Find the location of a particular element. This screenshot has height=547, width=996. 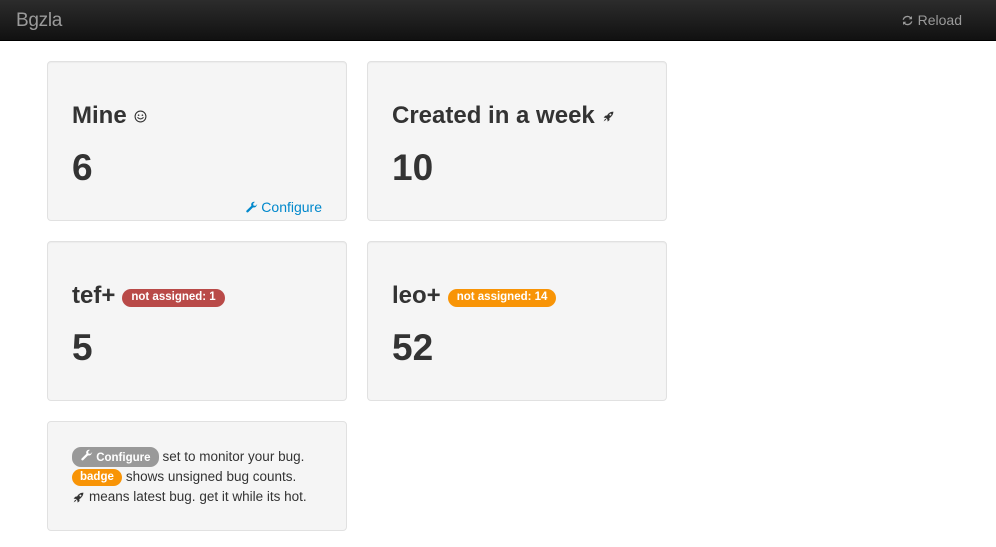

brand-title: Bgzla is located at coordinates (39, 21).